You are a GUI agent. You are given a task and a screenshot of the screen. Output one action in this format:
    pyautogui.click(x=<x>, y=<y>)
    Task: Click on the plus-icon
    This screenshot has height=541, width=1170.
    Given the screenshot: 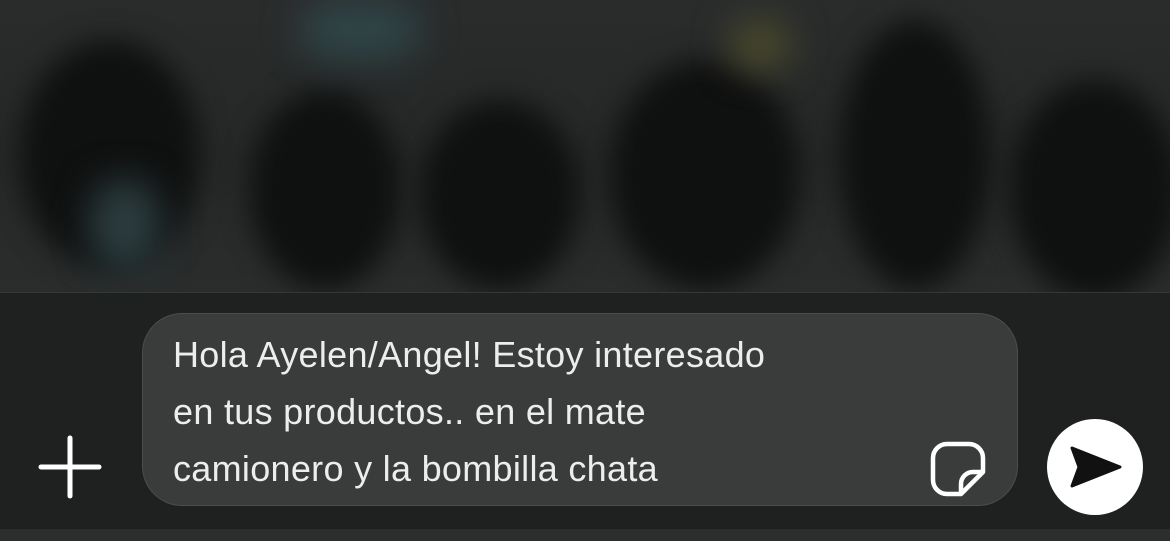 What is the action you would take?
    pyautogui.click(x=70, y=467)
    